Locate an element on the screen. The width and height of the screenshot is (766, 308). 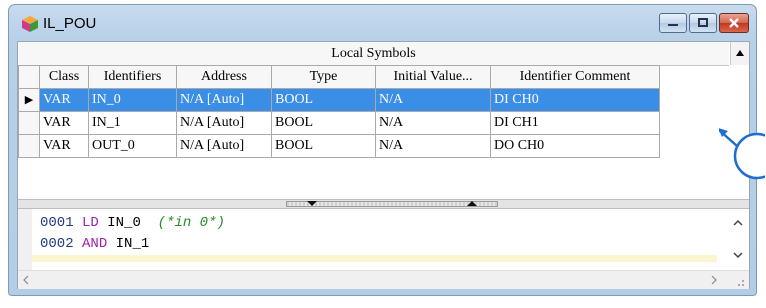
col-address: Address is located at coordinates (224, 77).